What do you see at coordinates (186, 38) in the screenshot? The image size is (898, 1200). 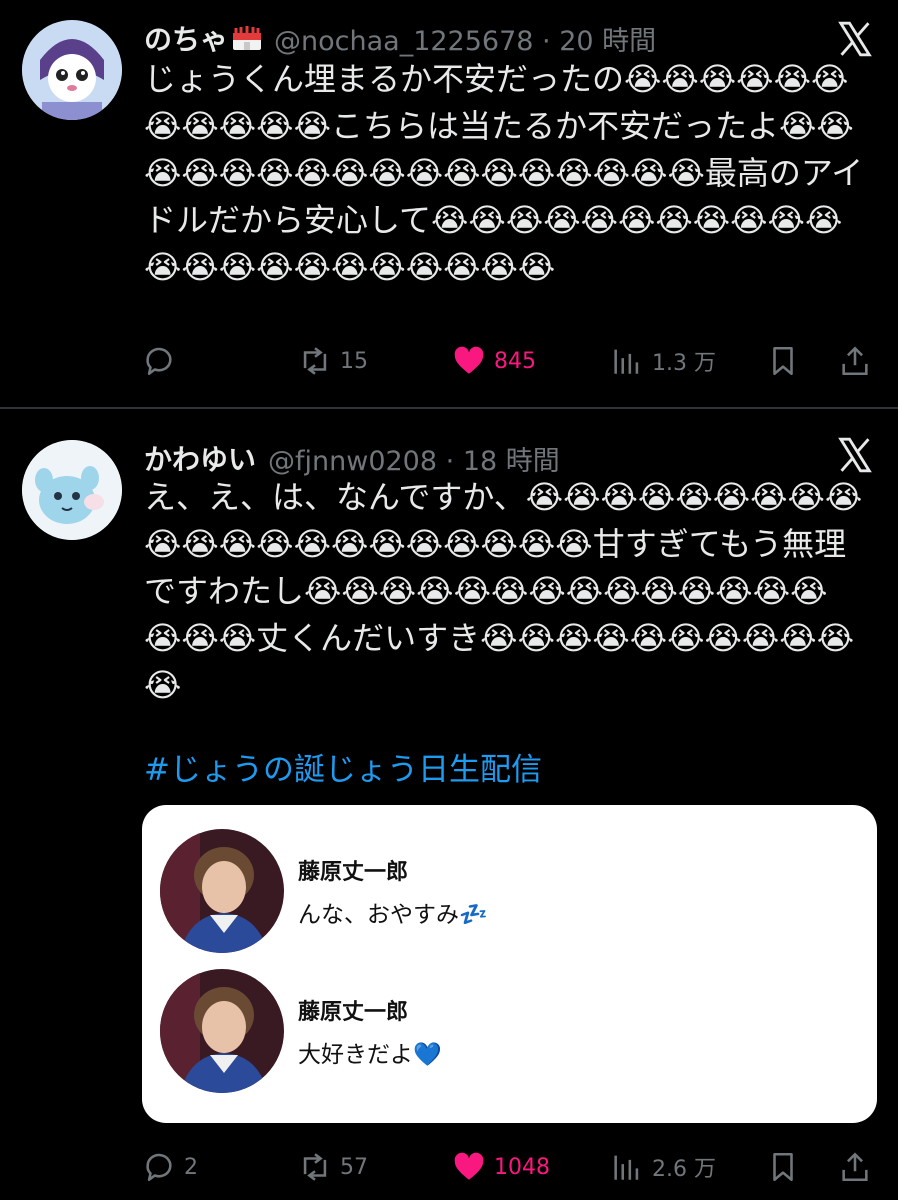 I see `display-name: のちゃ` at bounding box center [186, 38].